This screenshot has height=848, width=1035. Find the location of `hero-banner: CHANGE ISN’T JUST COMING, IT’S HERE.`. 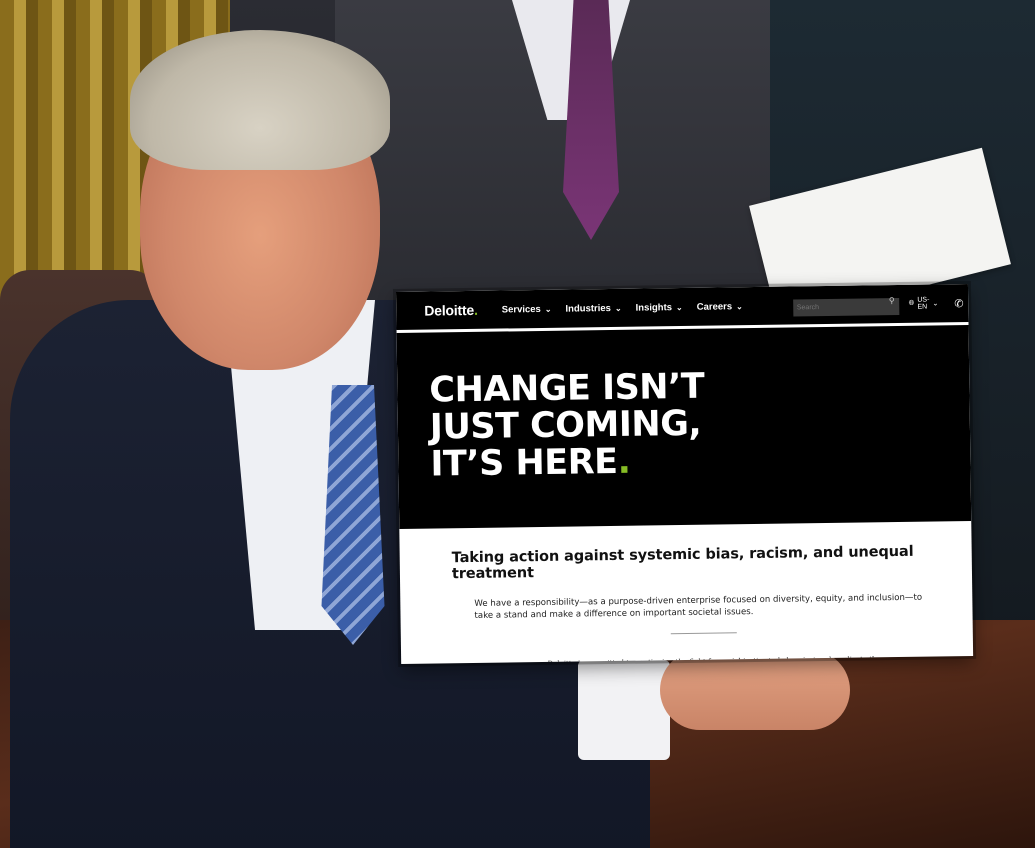

hero-banner: CHANGE ISN’T JUST COMING, IT’S HERE. is located at coordinates (684, 427).